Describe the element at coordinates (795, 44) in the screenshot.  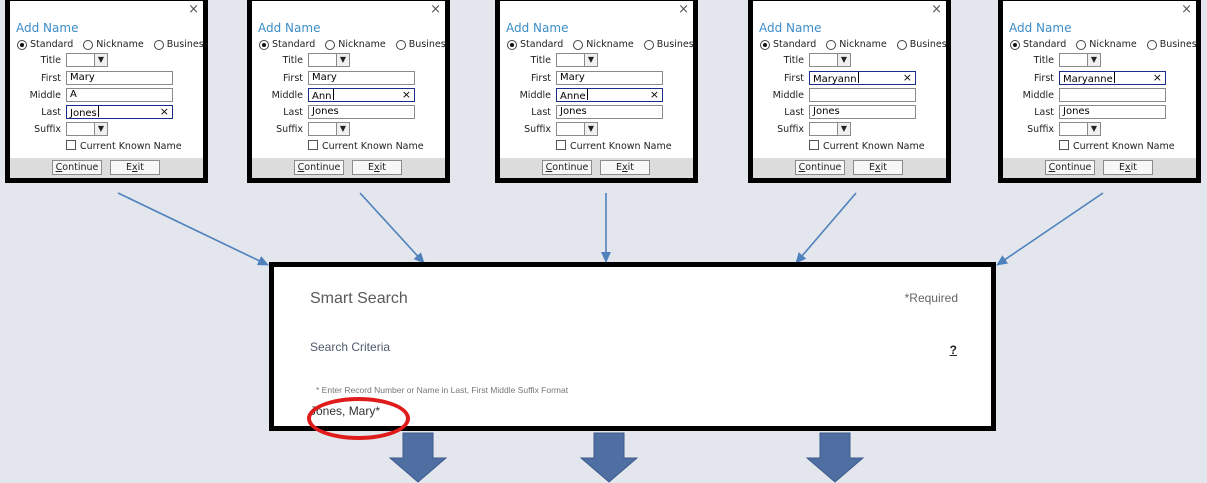
I see `radio-label: Standard` at that location.